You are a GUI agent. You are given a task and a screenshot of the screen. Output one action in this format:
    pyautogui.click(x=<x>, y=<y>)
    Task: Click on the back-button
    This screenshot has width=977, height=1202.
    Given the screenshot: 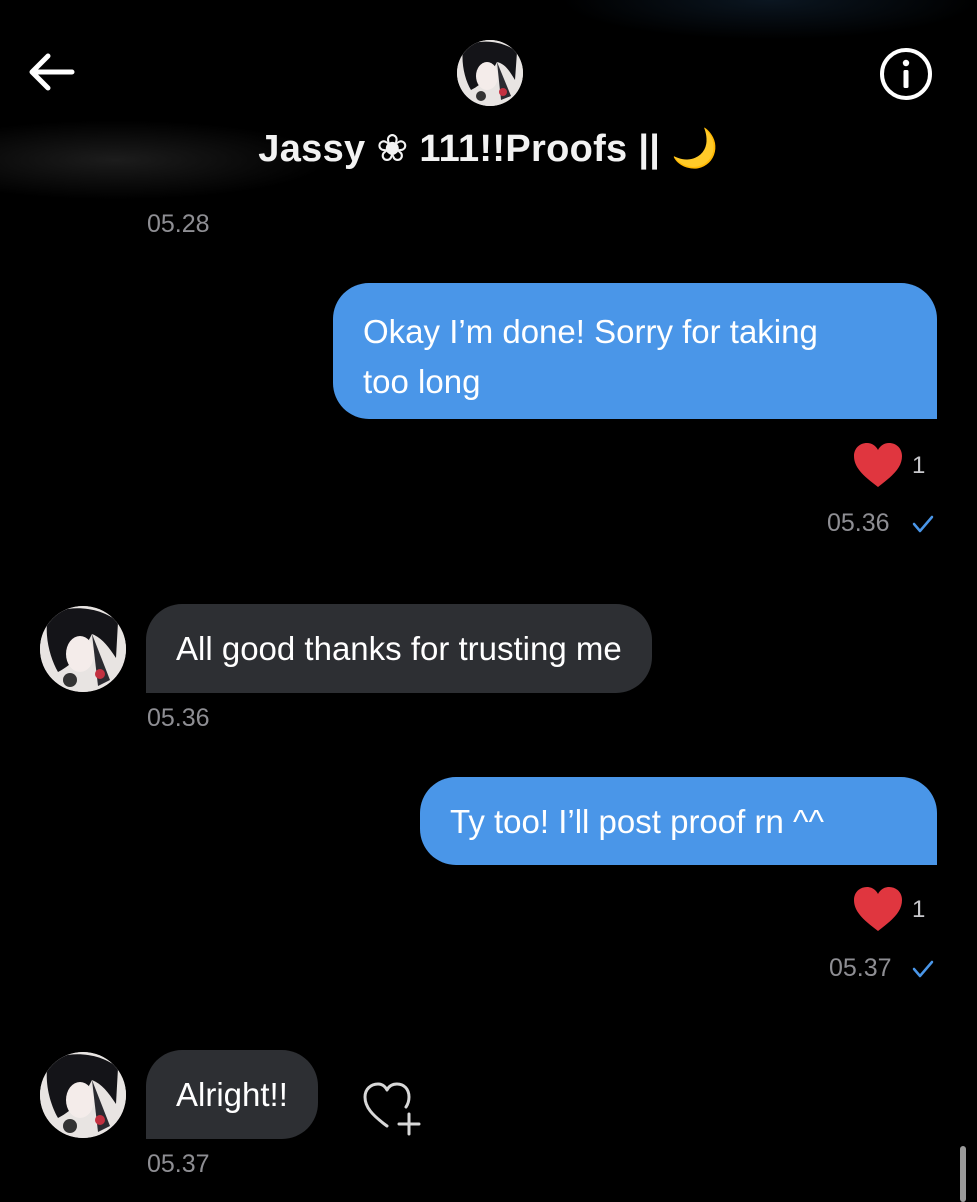 What is the action you would take?
    pyautogui.click(x=51, y=72)
    